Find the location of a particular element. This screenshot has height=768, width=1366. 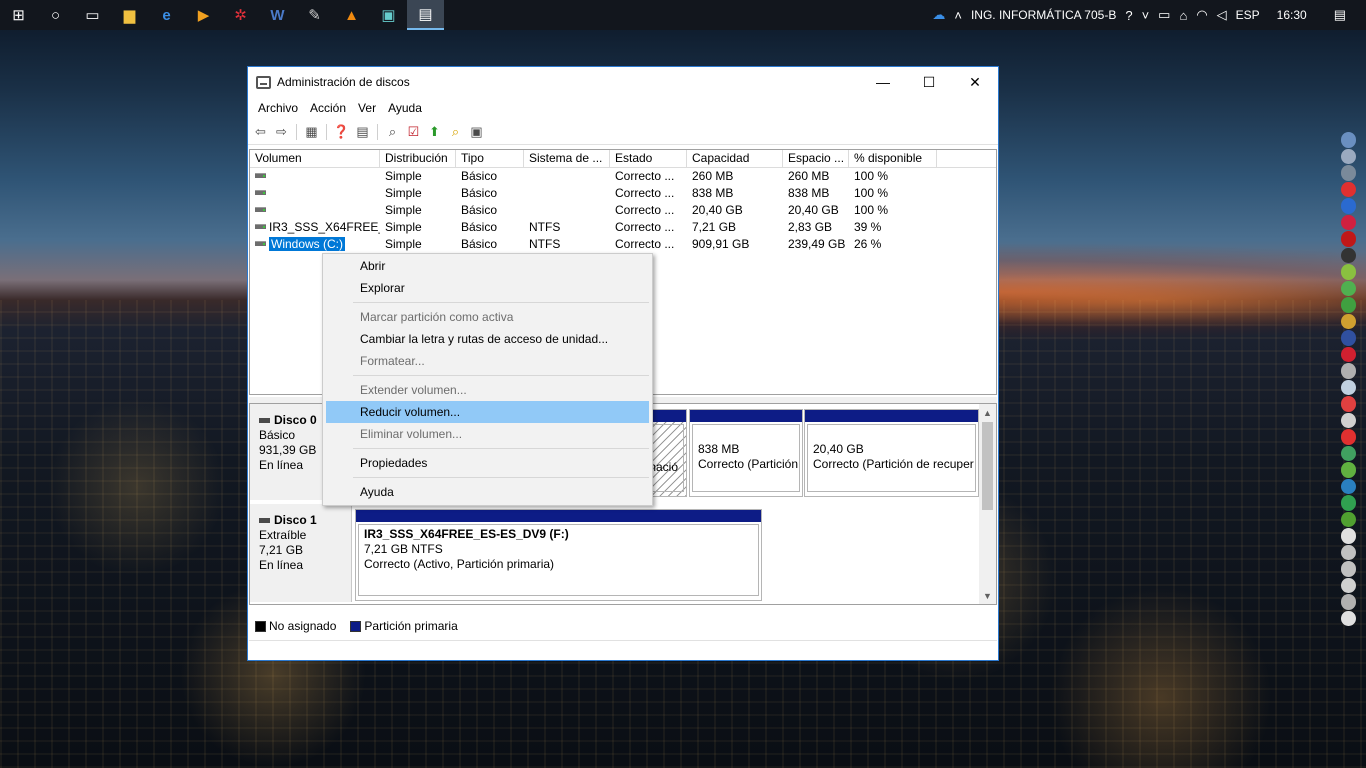

usb-icon: ⌂ is located at coordinates (1183, 15).